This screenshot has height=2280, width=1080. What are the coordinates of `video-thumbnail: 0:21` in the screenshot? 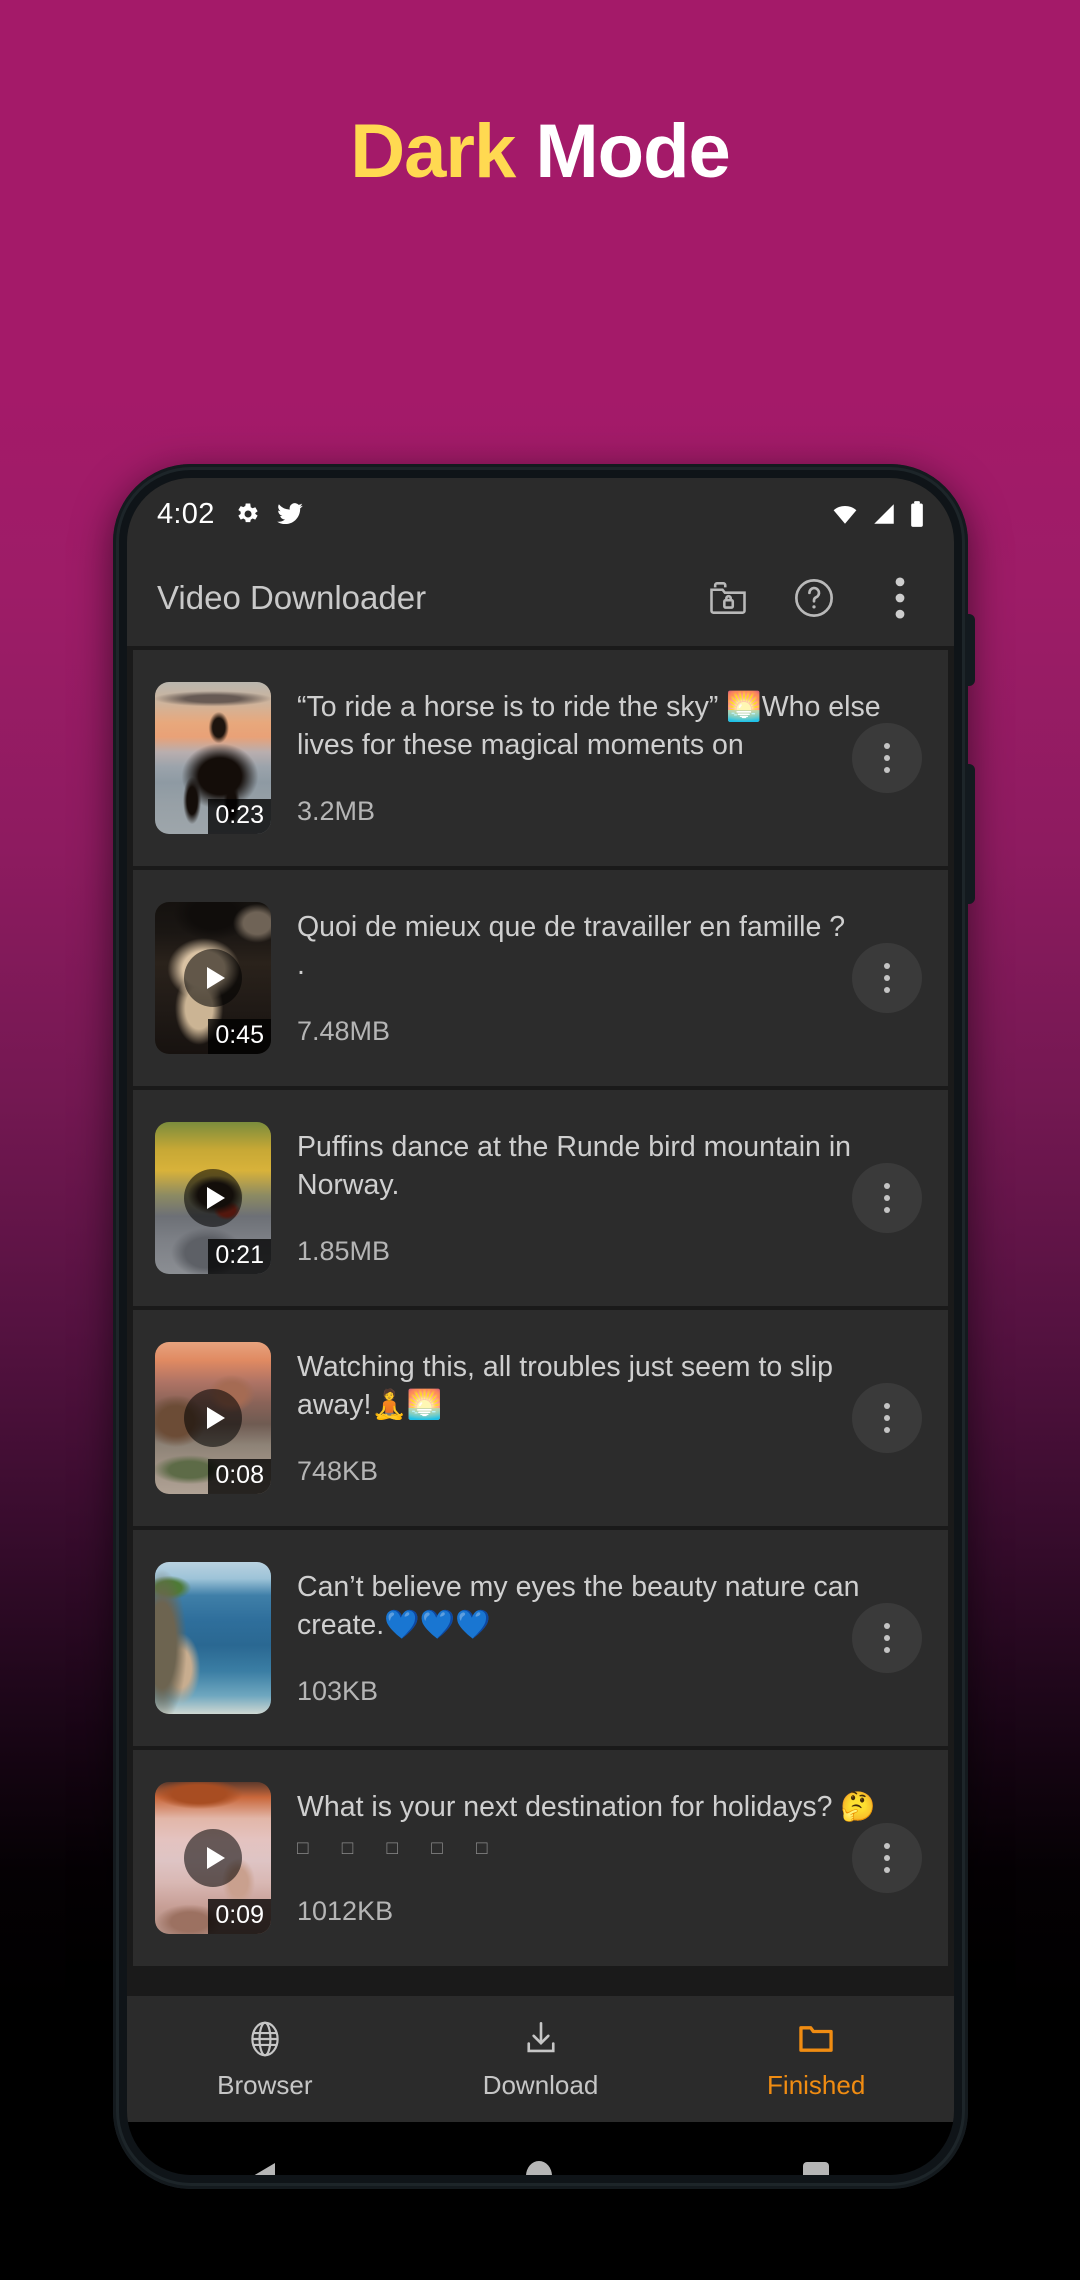 It's located at (213, 1198).